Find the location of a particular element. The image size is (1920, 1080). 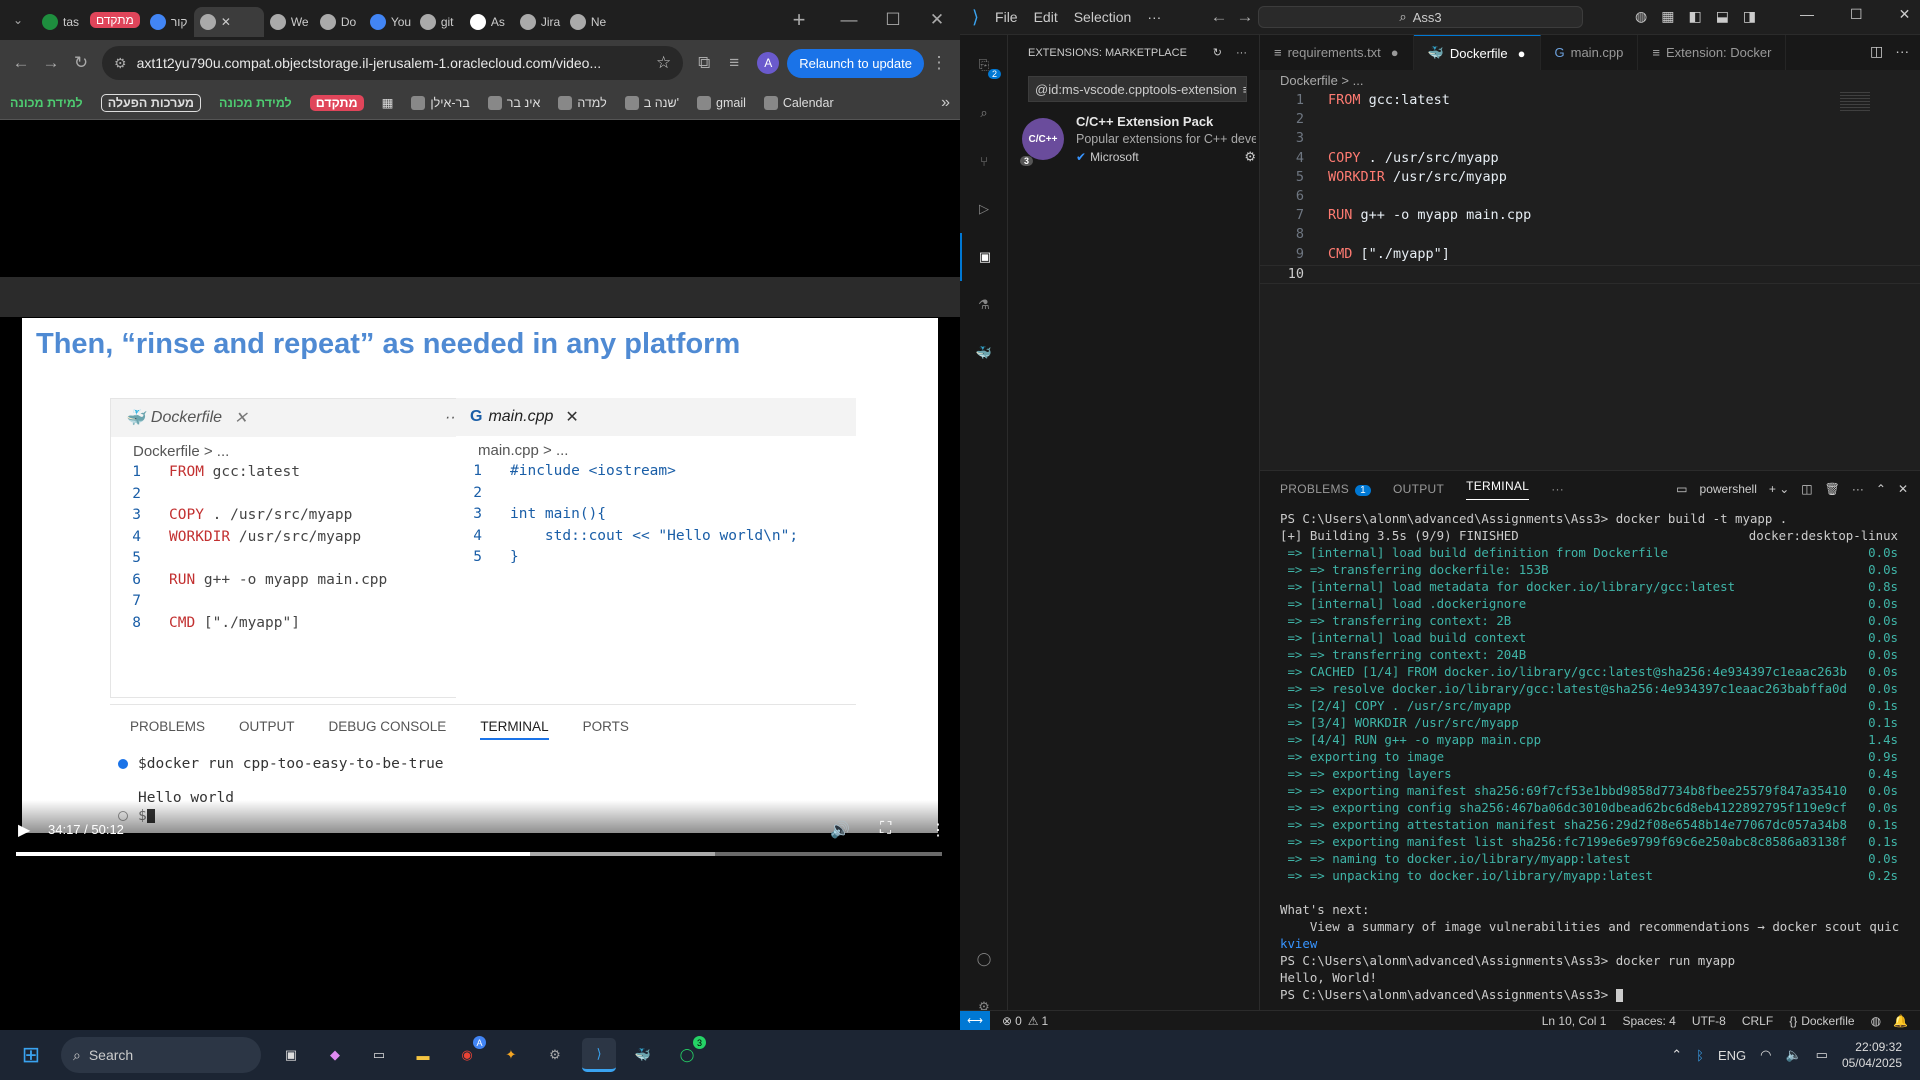

minimap is located at coordinates (1855, 102).